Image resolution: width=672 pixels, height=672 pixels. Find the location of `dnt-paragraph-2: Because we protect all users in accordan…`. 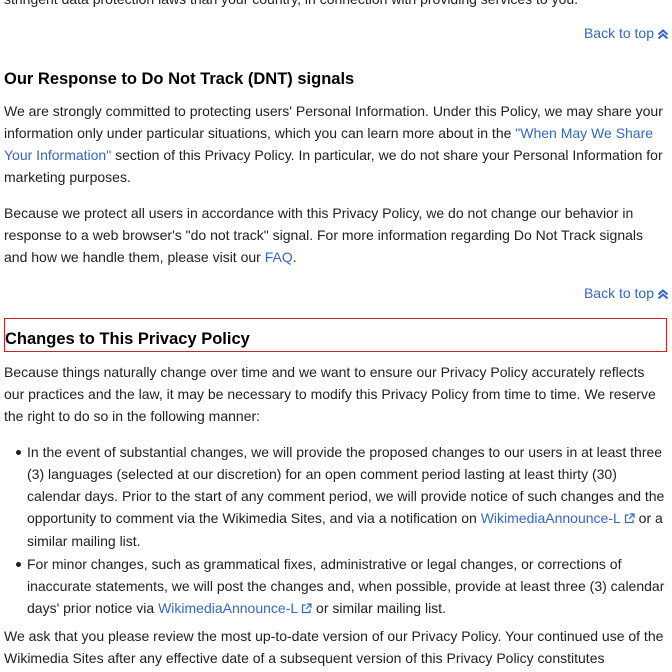

dnt-paragraph-2: Because we protect all users in accordan… is located at coordinates (336, 235).